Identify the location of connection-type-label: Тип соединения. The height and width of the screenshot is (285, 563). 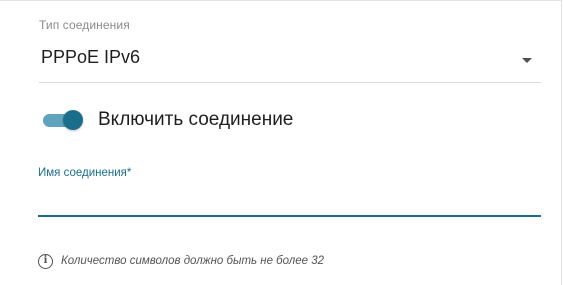
(84, 25).